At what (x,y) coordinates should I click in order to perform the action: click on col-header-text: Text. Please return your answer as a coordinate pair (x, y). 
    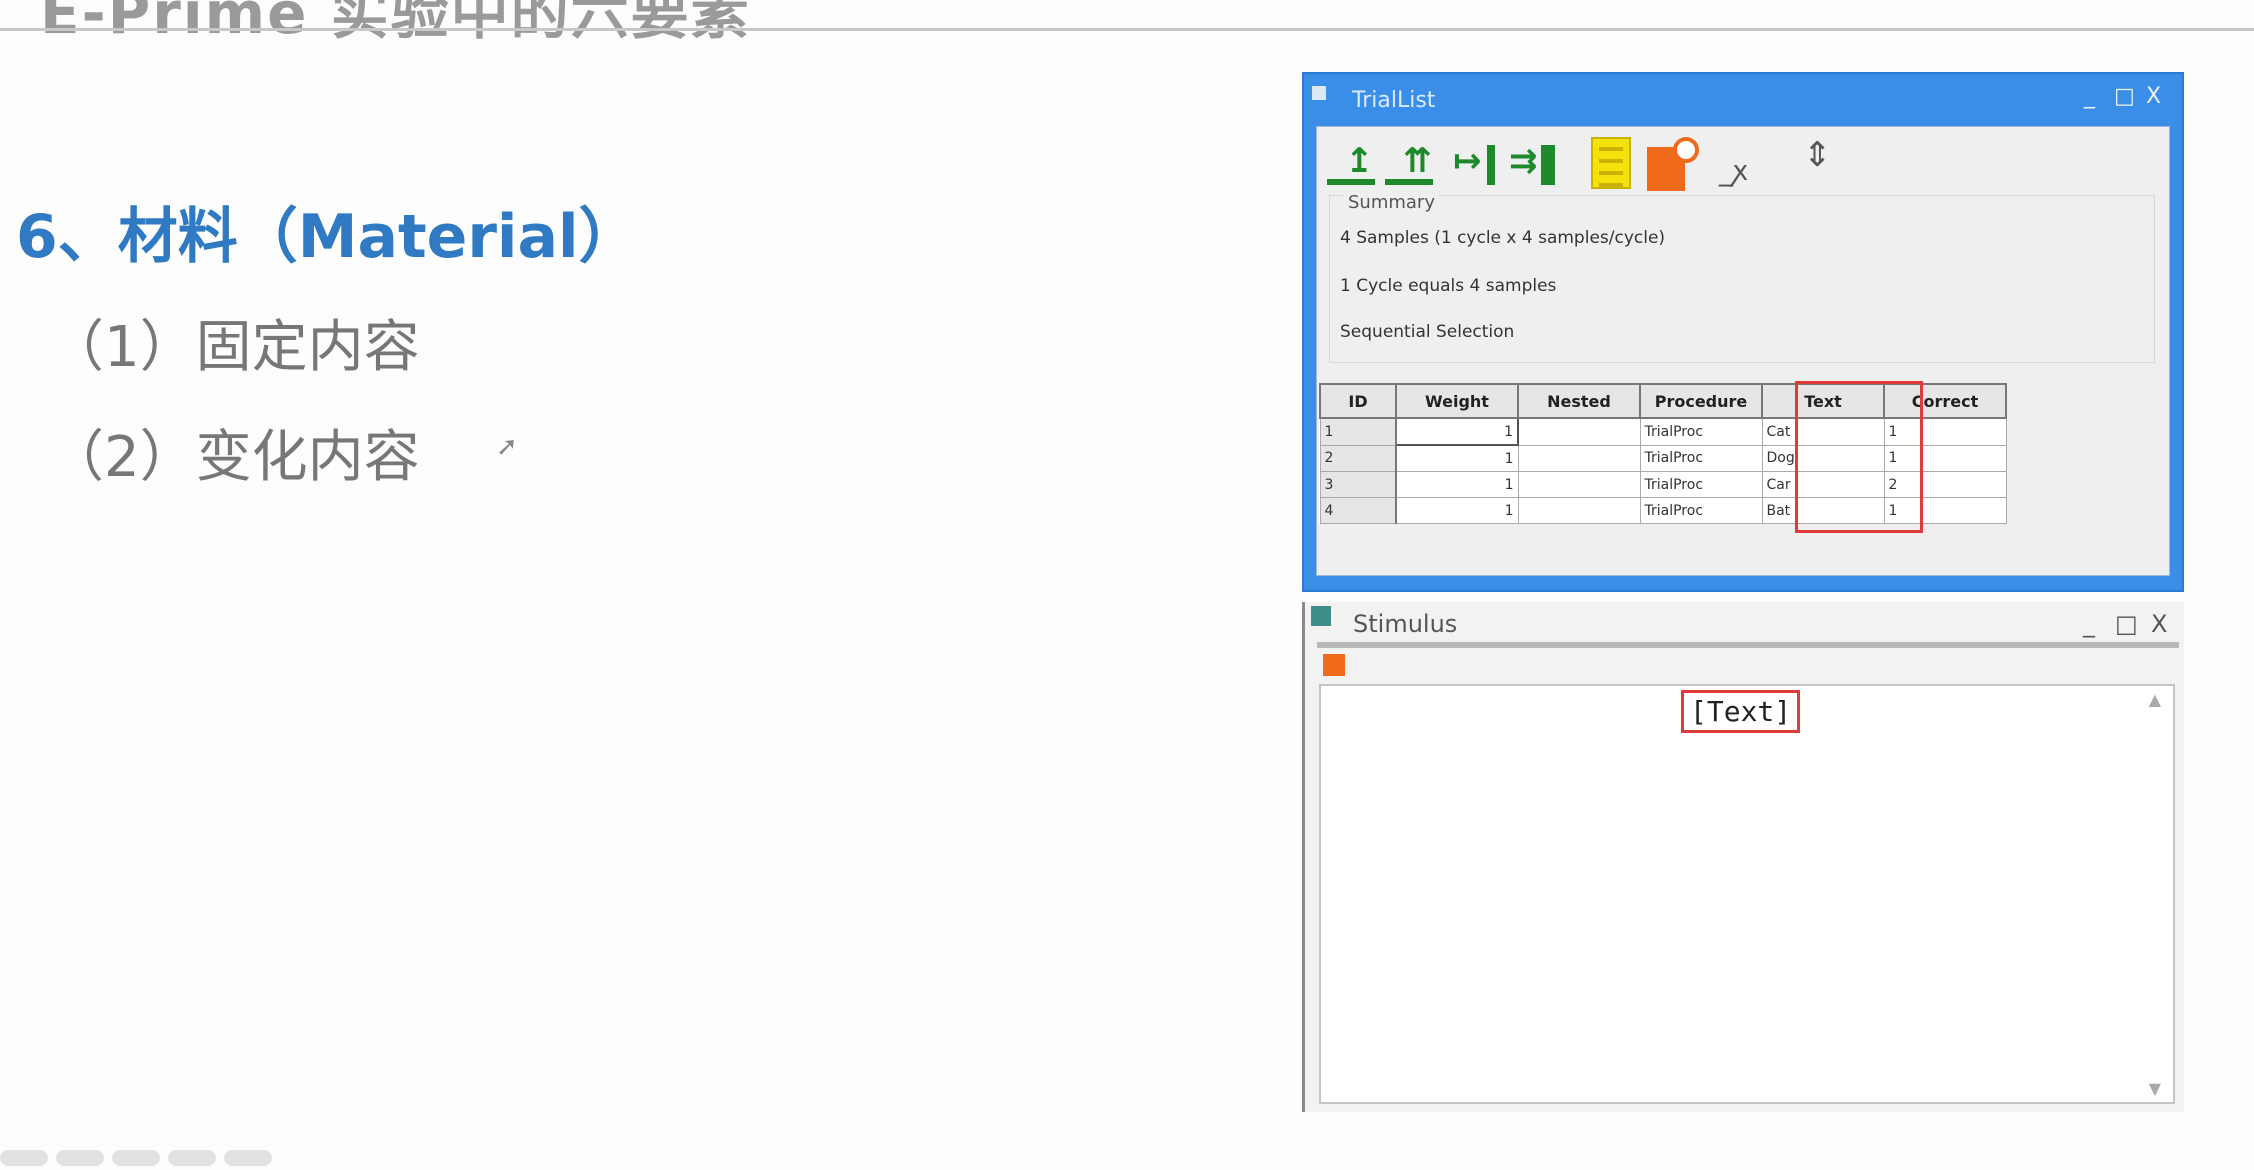
    Looking at the image, I should click on (1823, 401).